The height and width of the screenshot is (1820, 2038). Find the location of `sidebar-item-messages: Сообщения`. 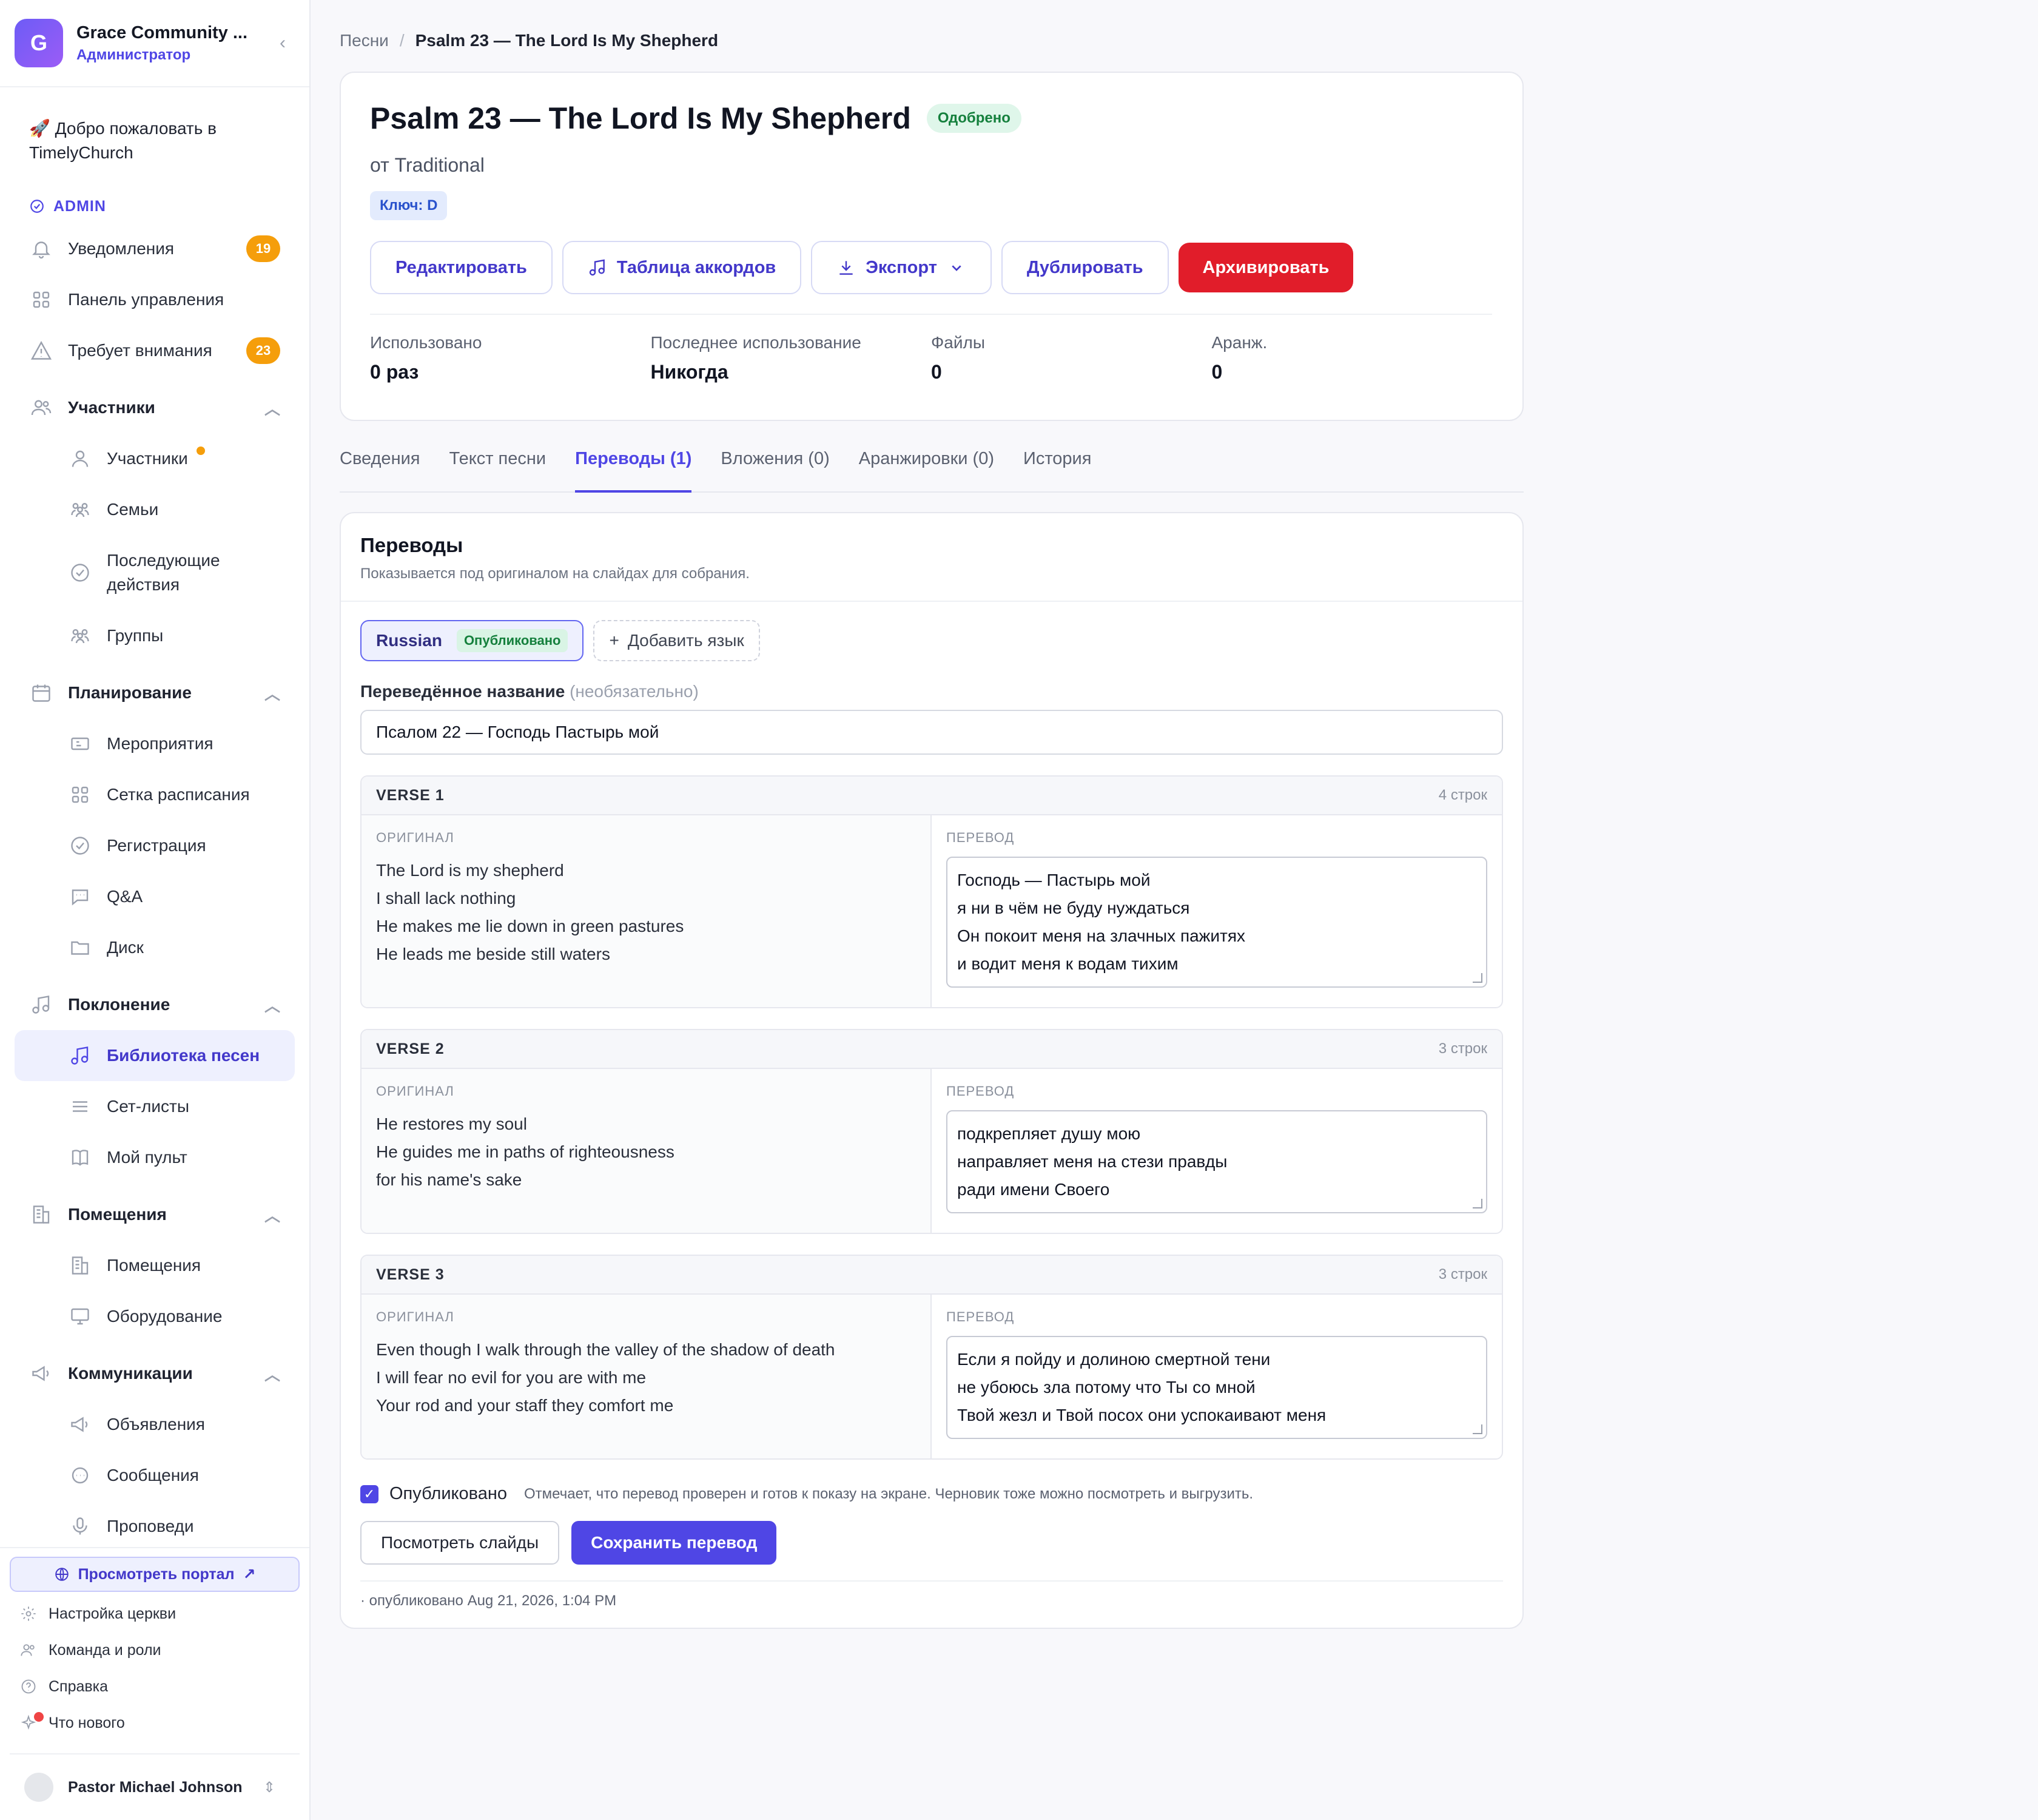

sidebar-item-messages: Сообщения is located at coordinates (155, 1475).